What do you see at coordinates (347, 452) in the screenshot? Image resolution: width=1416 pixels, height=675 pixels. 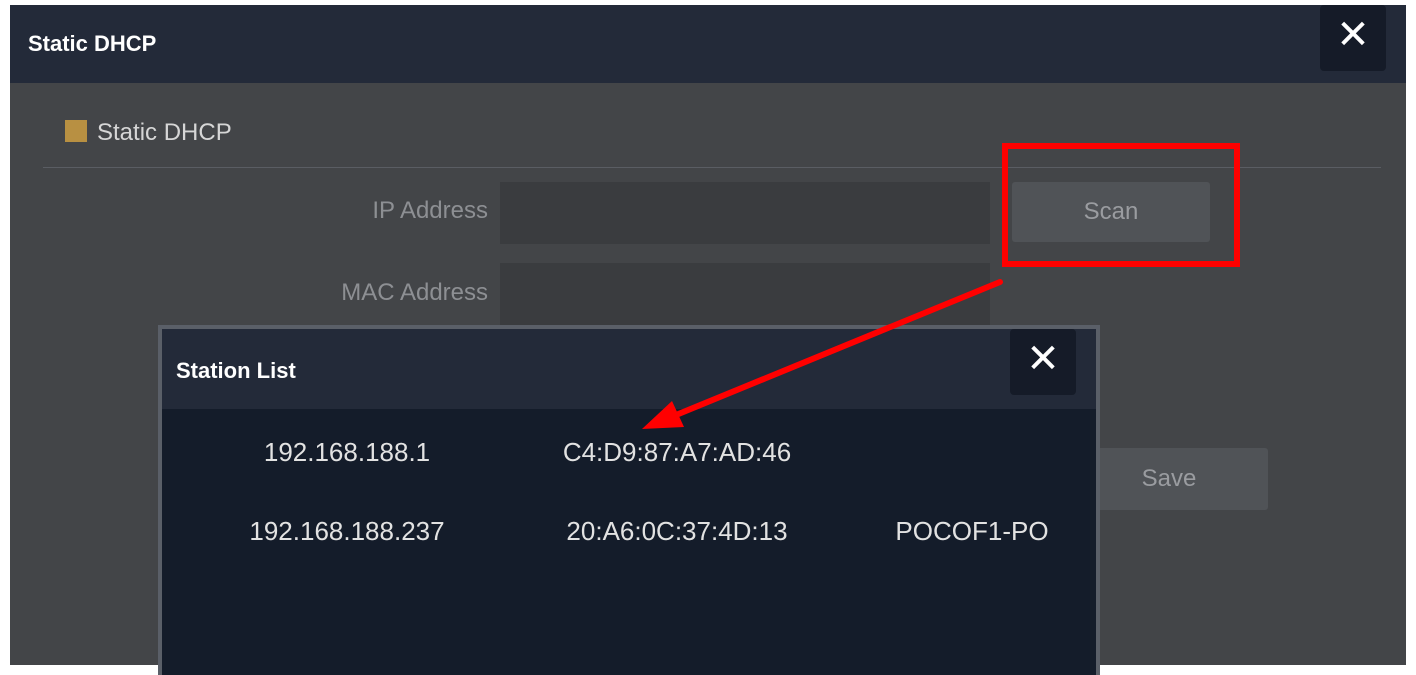 I see `station-ip: 192.168.188.1` at bounding box center [347, 452].